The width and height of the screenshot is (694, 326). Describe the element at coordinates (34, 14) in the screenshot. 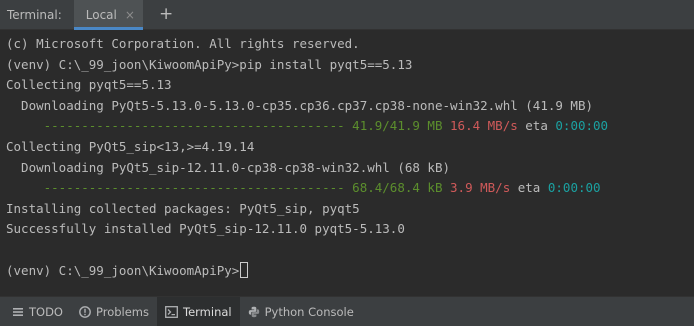

I see `tool-window-title: Terminal:` at that location.